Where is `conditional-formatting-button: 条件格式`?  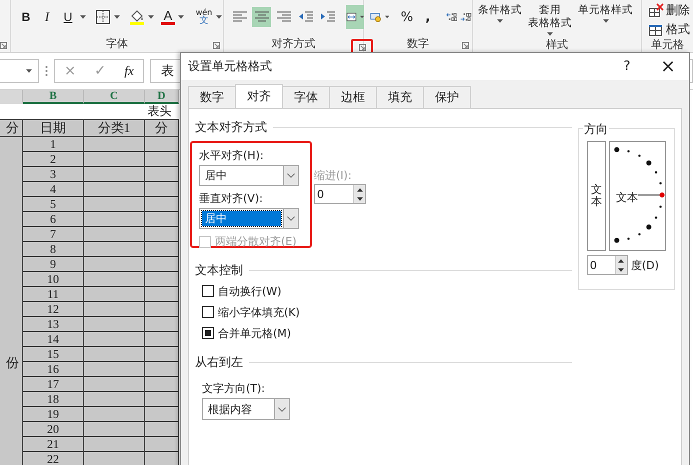 conditional-formatting-button: 条件格式 is located at coordinates (500, 14).